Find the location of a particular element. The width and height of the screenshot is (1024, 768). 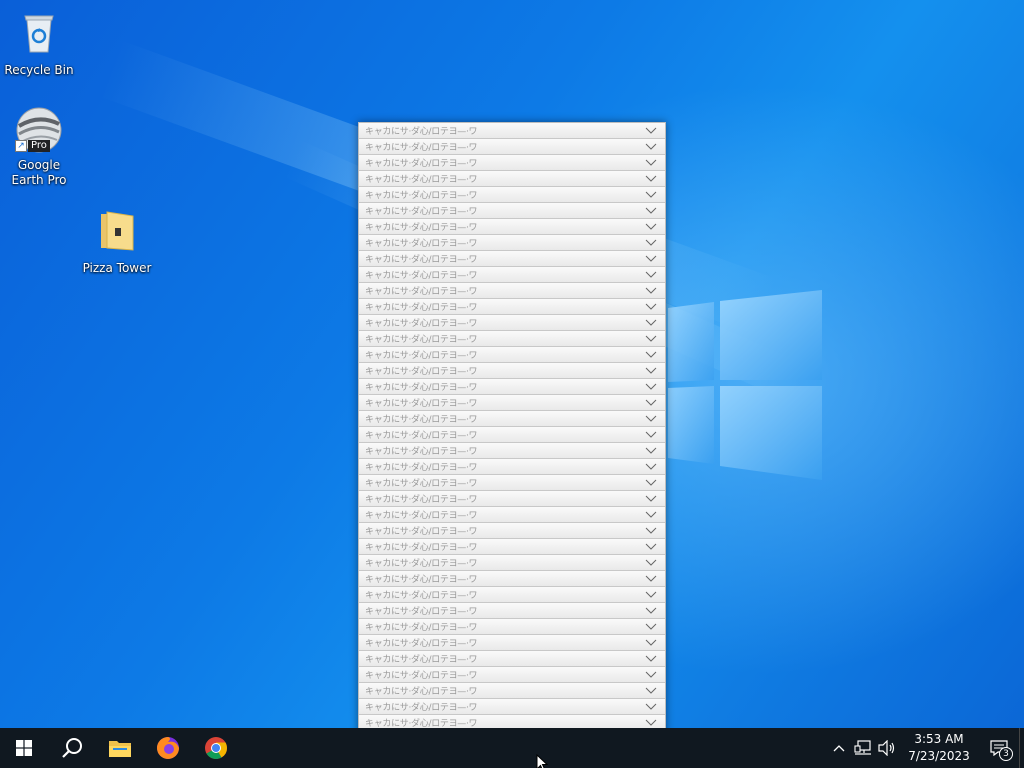

taskbar-clock: 3:53 AM 7/23/2023 is located at coordinates (939, 748).